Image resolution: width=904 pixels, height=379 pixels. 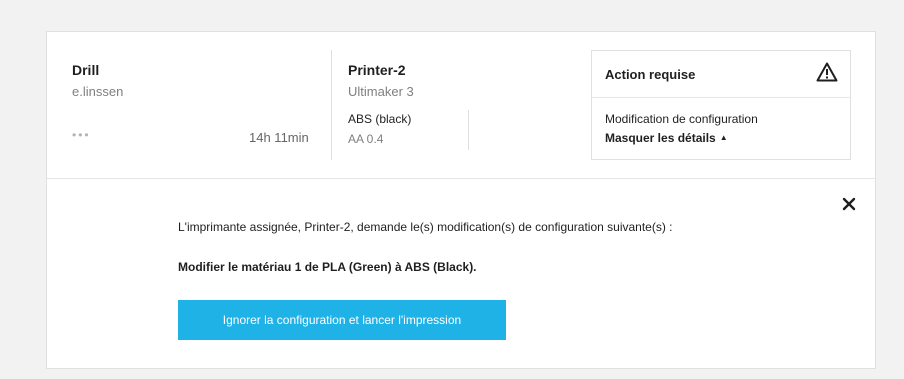 I want to click on action-message: Modification de configuration, so click(x=681, y=119).